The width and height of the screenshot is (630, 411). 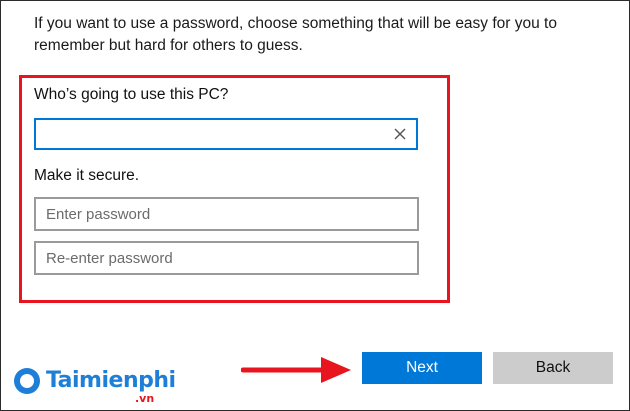 I want to click on close-icon, so click(x=400, y=134).